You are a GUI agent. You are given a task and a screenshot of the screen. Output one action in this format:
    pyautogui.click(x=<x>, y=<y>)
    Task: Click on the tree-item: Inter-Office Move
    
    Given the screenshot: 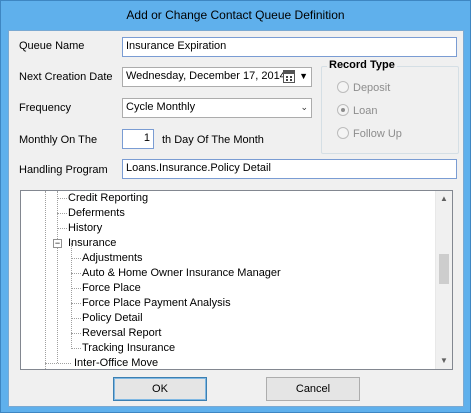 What is the action you would take?
    pyautogui.click(x=116, y=362)
    